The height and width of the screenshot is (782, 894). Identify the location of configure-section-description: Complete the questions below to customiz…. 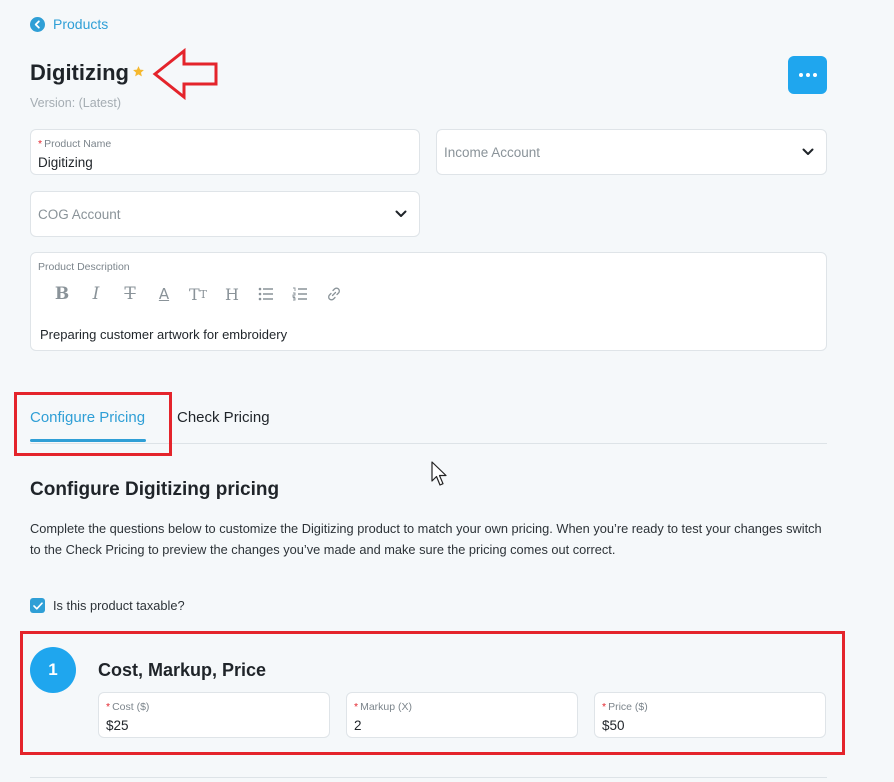
(426, 539).